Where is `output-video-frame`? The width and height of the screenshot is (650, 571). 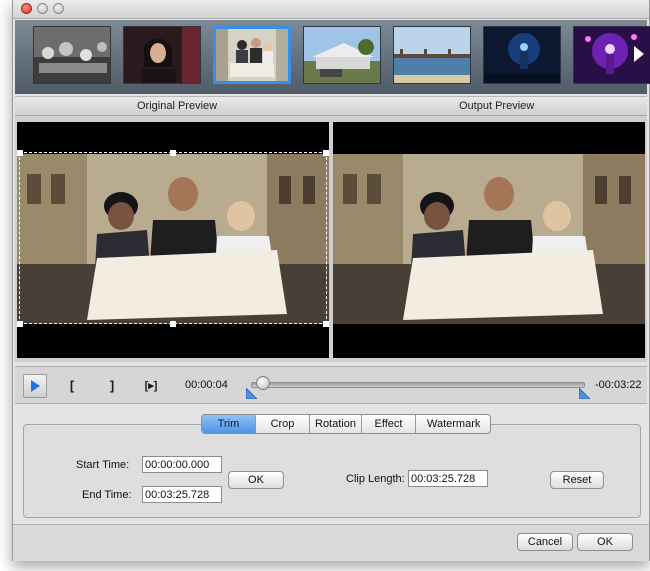
output-video-frame is located at coordinates (489, 239).